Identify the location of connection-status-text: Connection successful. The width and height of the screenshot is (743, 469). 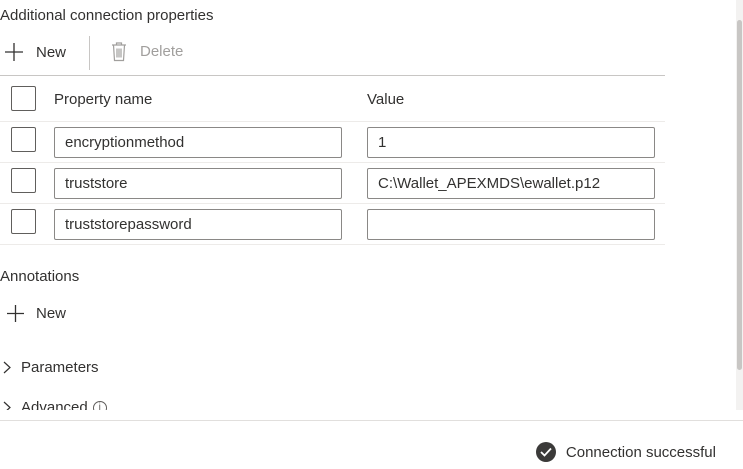
(640, 452).